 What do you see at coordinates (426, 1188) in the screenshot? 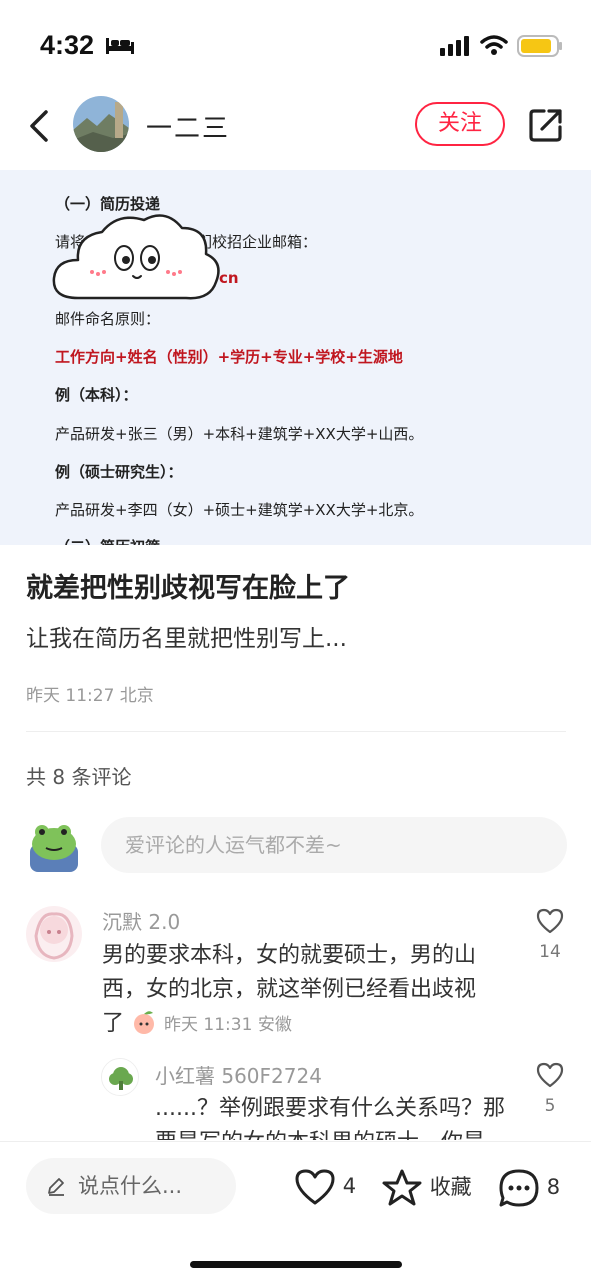
I see `collect-button: 收藏` at bounding box center [426, 1188].